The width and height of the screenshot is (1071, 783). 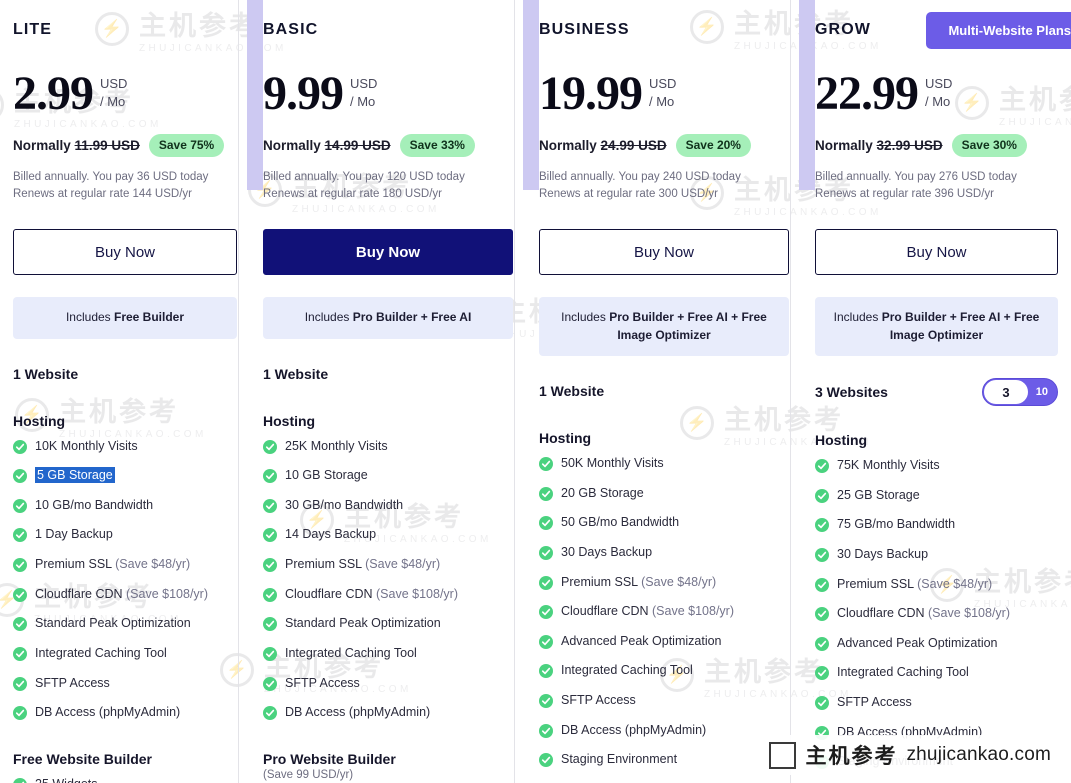 What do you see at coordinates (874, 703) in the screenshot?
I see `feature-text: SFTP Access` at bounding box center [874, 703].